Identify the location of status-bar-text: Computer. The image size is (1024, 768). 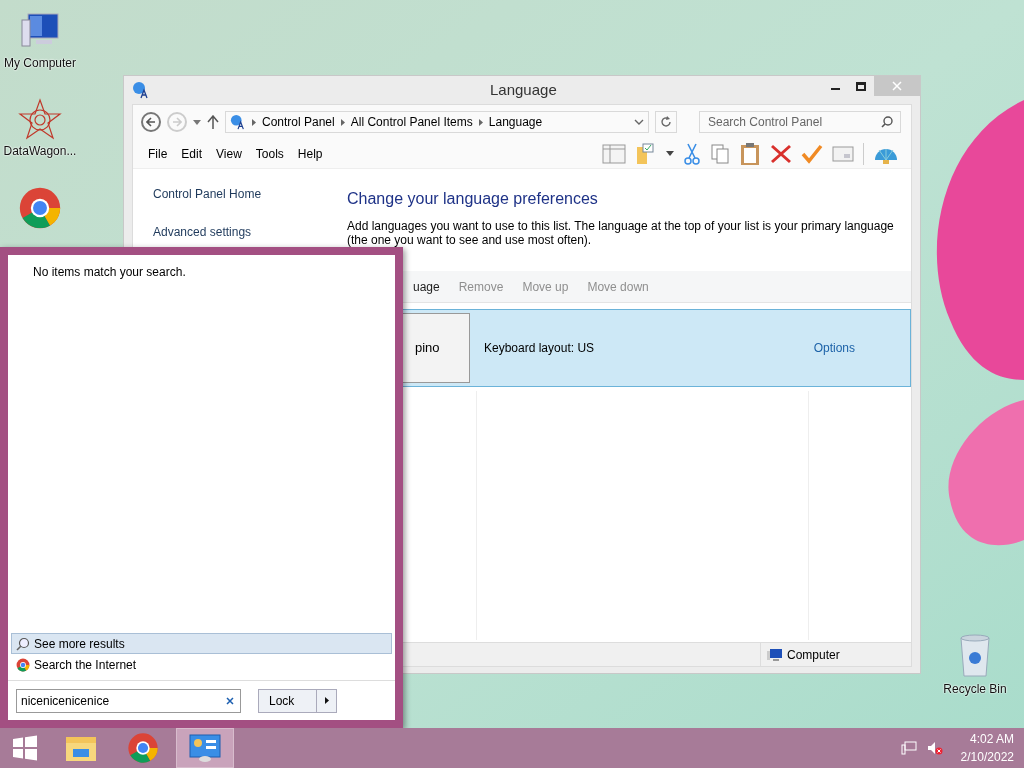
(813, 655).